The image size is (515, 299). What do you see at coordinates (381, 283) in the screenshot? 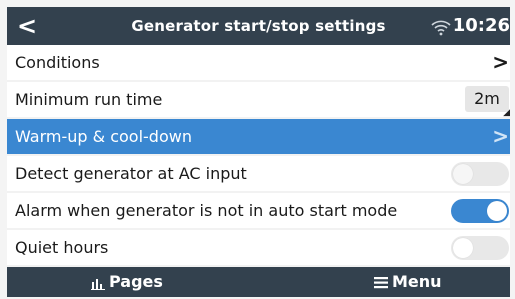
I see `hamburger-icon` at bounding box center [381, 283].